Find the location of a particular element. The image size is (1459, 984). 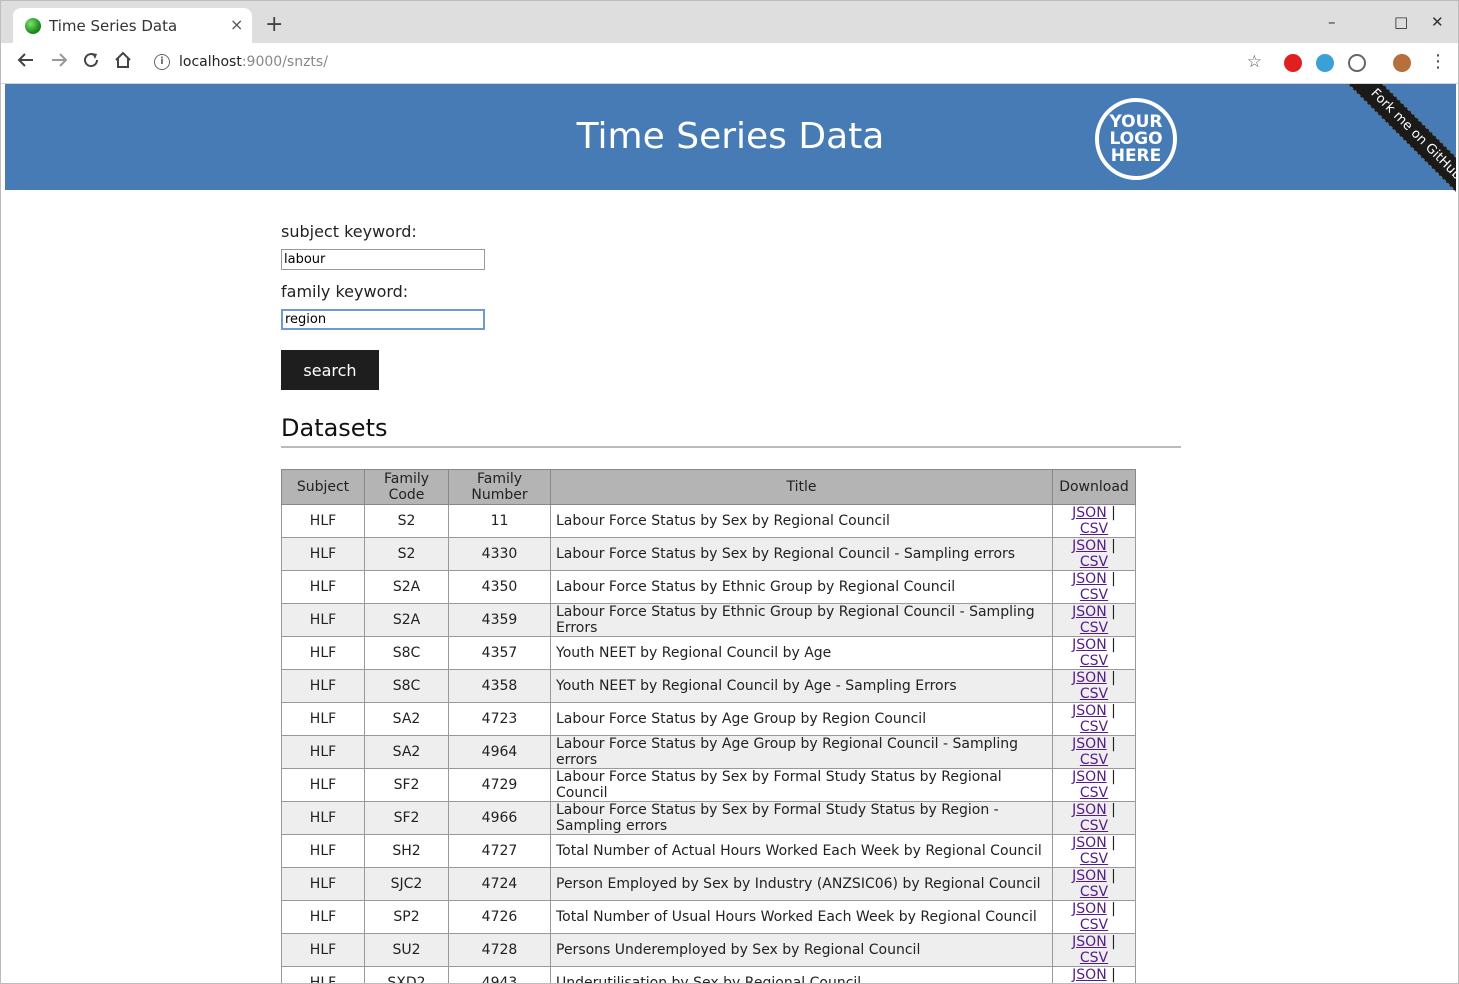

close-window-button: ✕ is located at coordinates (1437, 22).